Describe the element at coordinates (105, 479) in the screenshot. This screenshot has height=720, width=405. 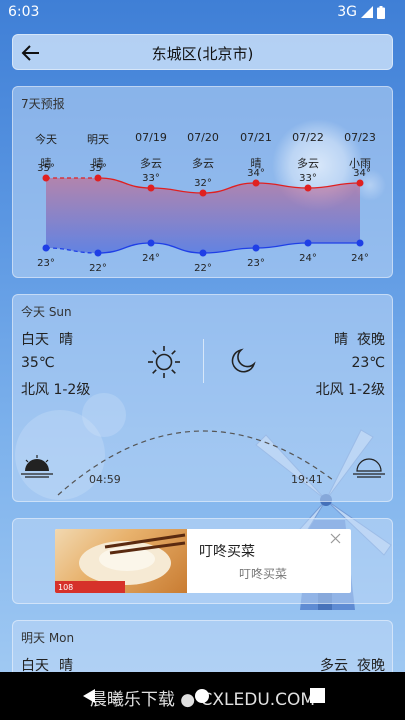
I see `sunrise-time: 04:59` at that location.